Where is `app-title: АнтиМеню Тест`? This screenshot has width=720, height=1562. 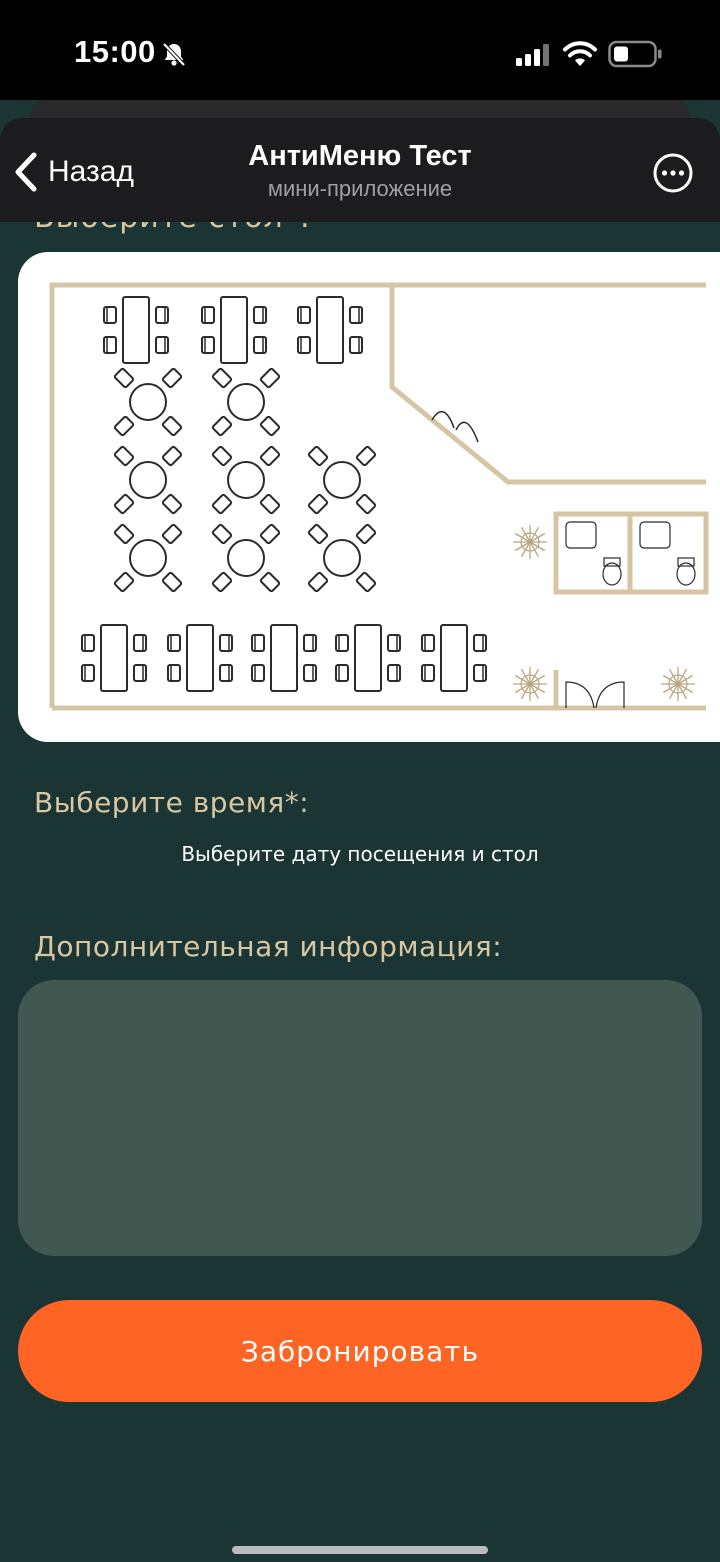
app-title: АнтиМеню Тест is located at coordinates (360, 156).